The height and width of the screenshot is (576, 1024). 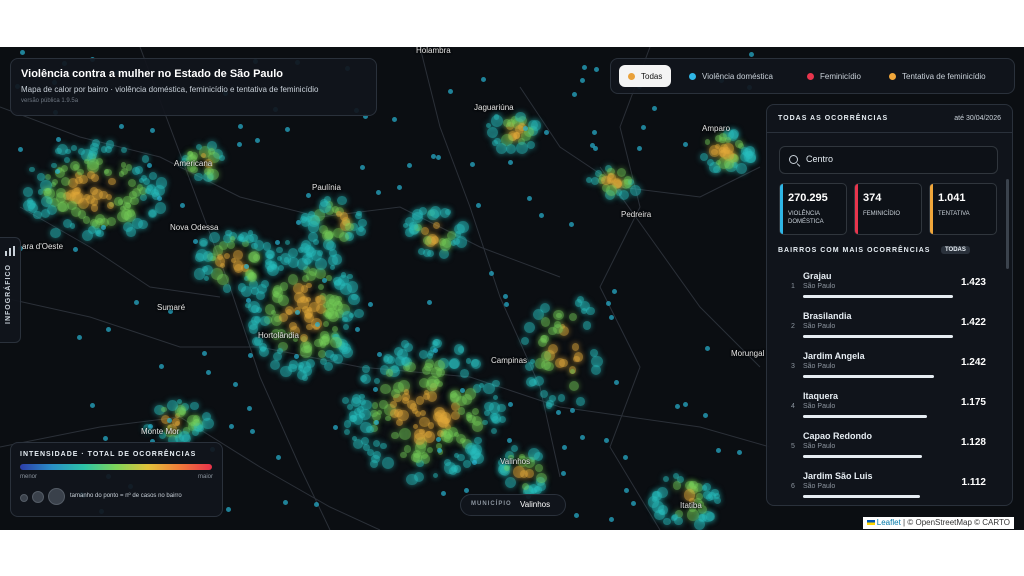 I want to click on todas-dot-icon, so click(x=631, y=76).